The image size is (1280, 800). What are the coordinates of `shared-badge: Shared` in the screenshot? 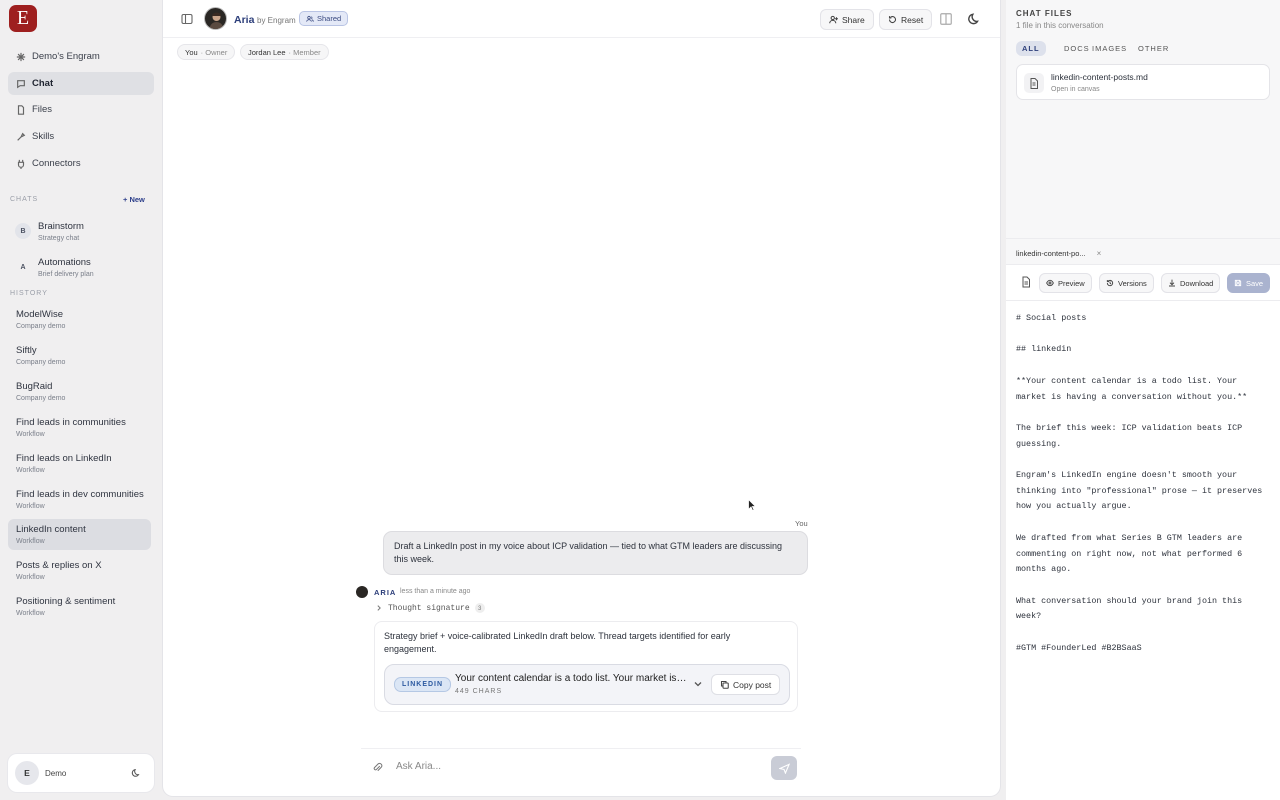 It's located at (324, 18).